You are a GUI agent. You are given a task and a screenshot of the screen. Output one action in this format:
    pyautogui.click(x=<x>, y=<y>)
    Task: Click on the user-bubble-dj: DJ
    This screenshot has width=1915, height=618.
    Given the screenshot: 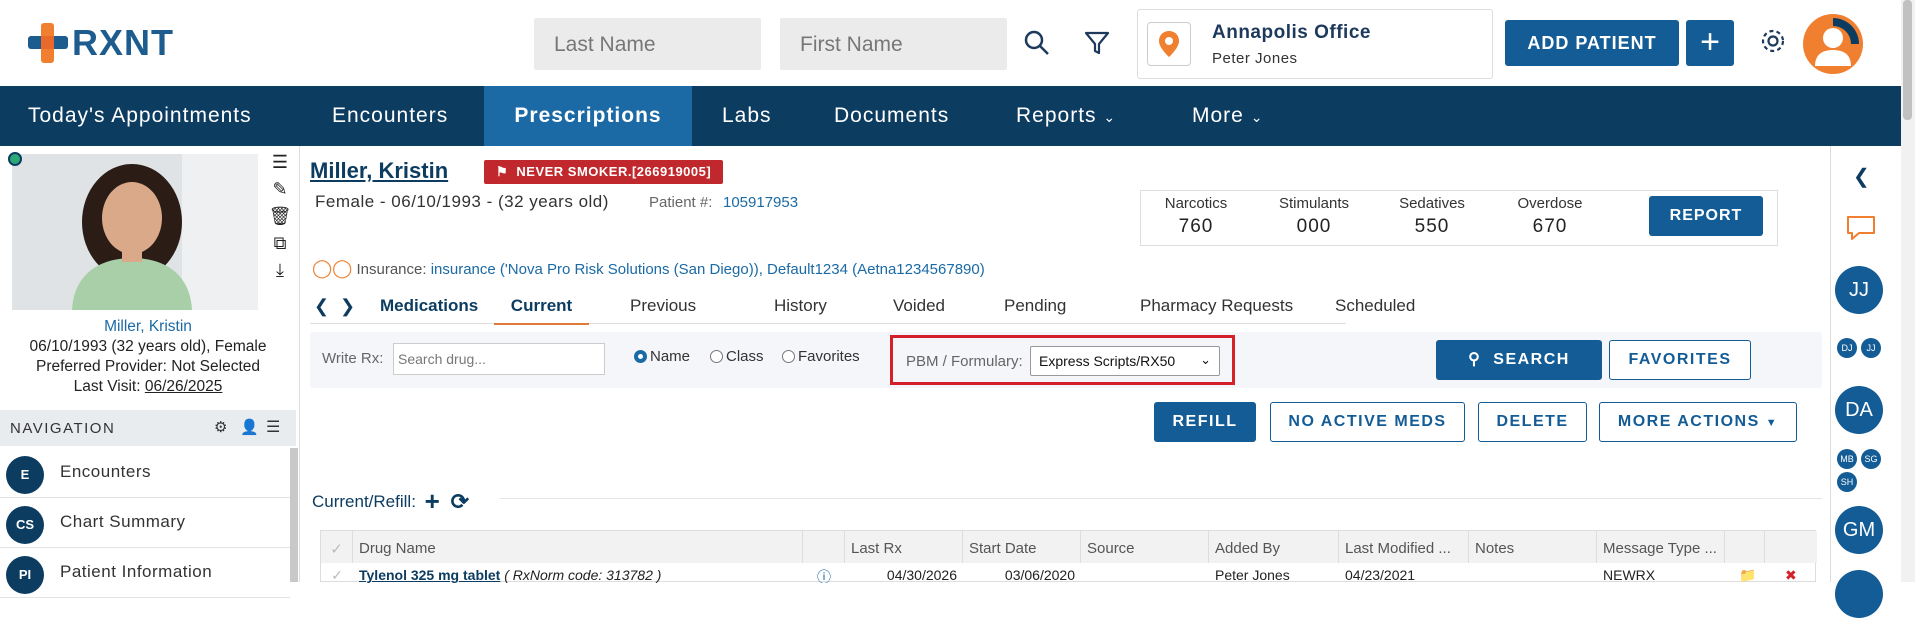 What is the action you would take?
    pyautogui.click(x=1847, y=348)
    